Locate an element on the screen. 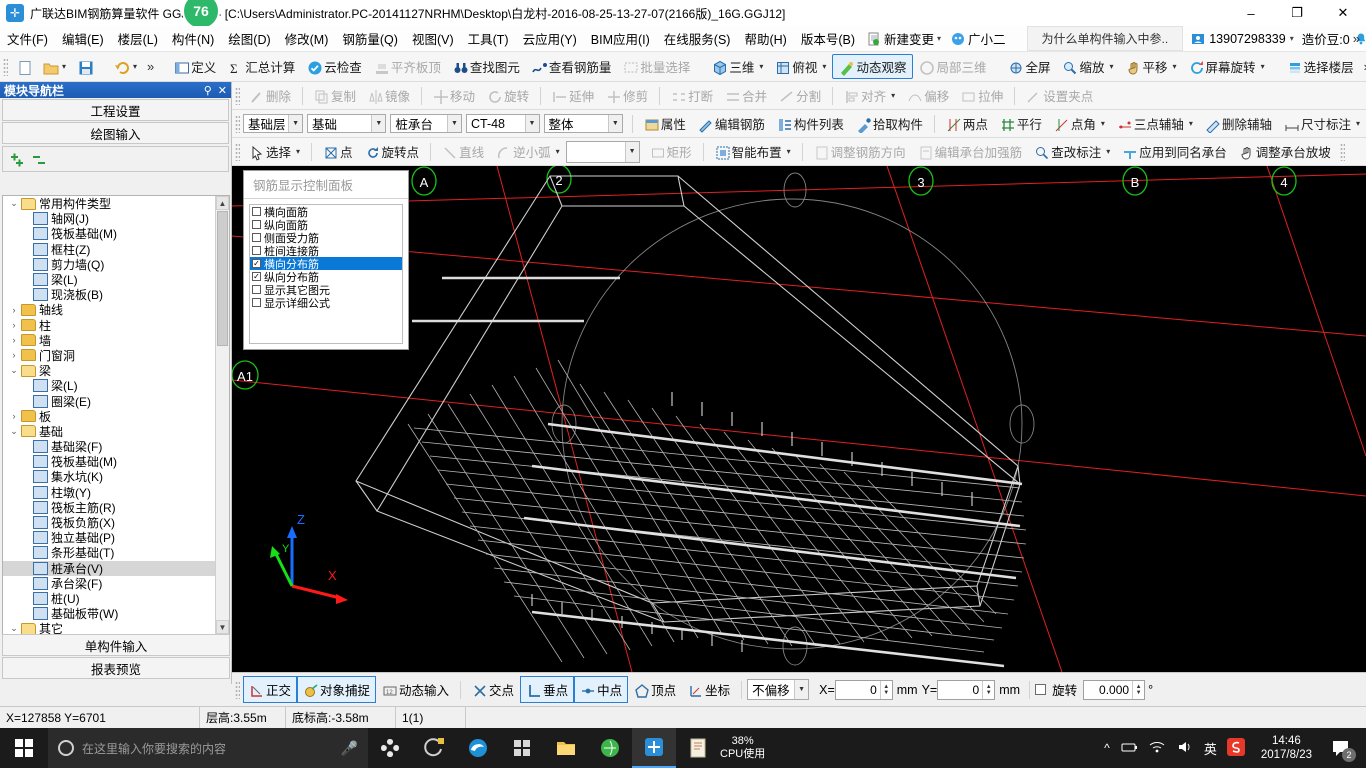  rotate-point-tool-button: 旋转点 is located at coordinates (392, 151).